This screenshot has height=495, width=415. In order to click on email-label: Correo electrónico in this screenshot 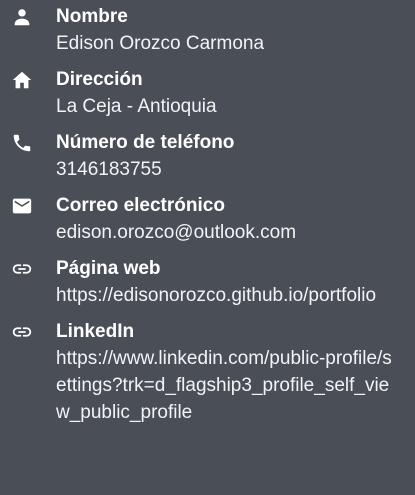, I will do `click(140, 205)`.